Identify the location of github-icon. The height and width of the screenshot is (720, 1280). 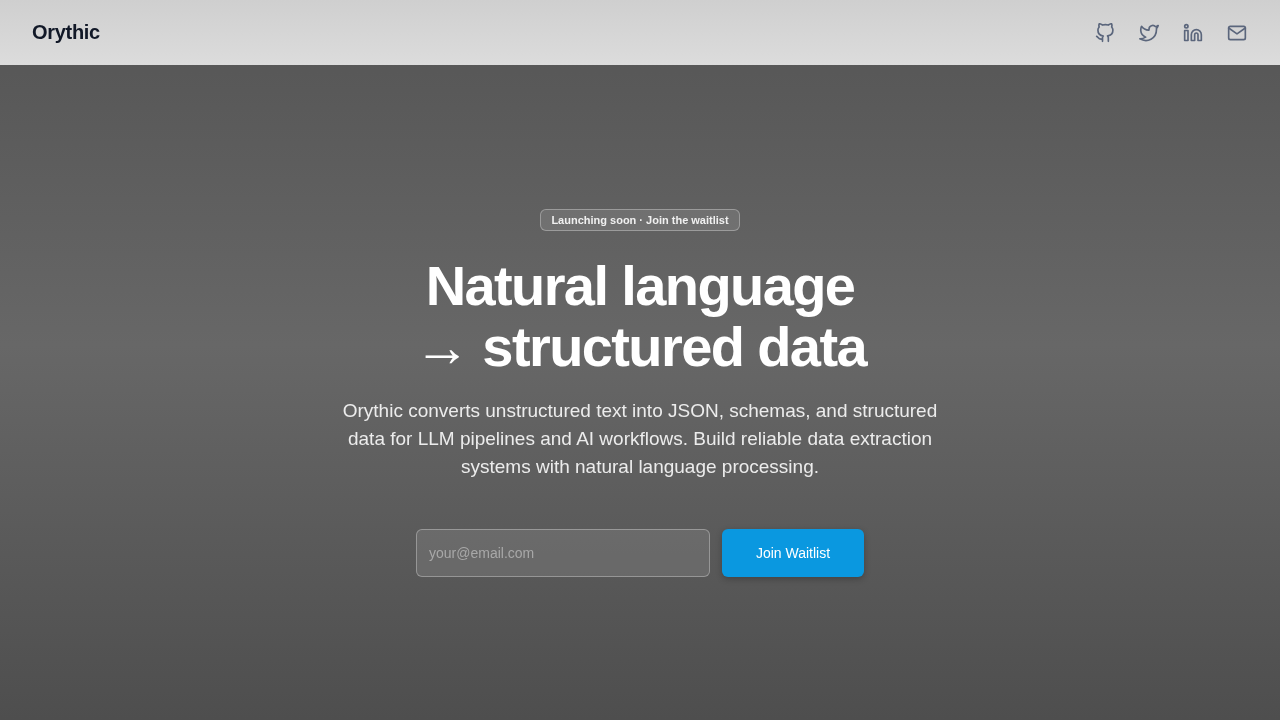
(1105, 32).